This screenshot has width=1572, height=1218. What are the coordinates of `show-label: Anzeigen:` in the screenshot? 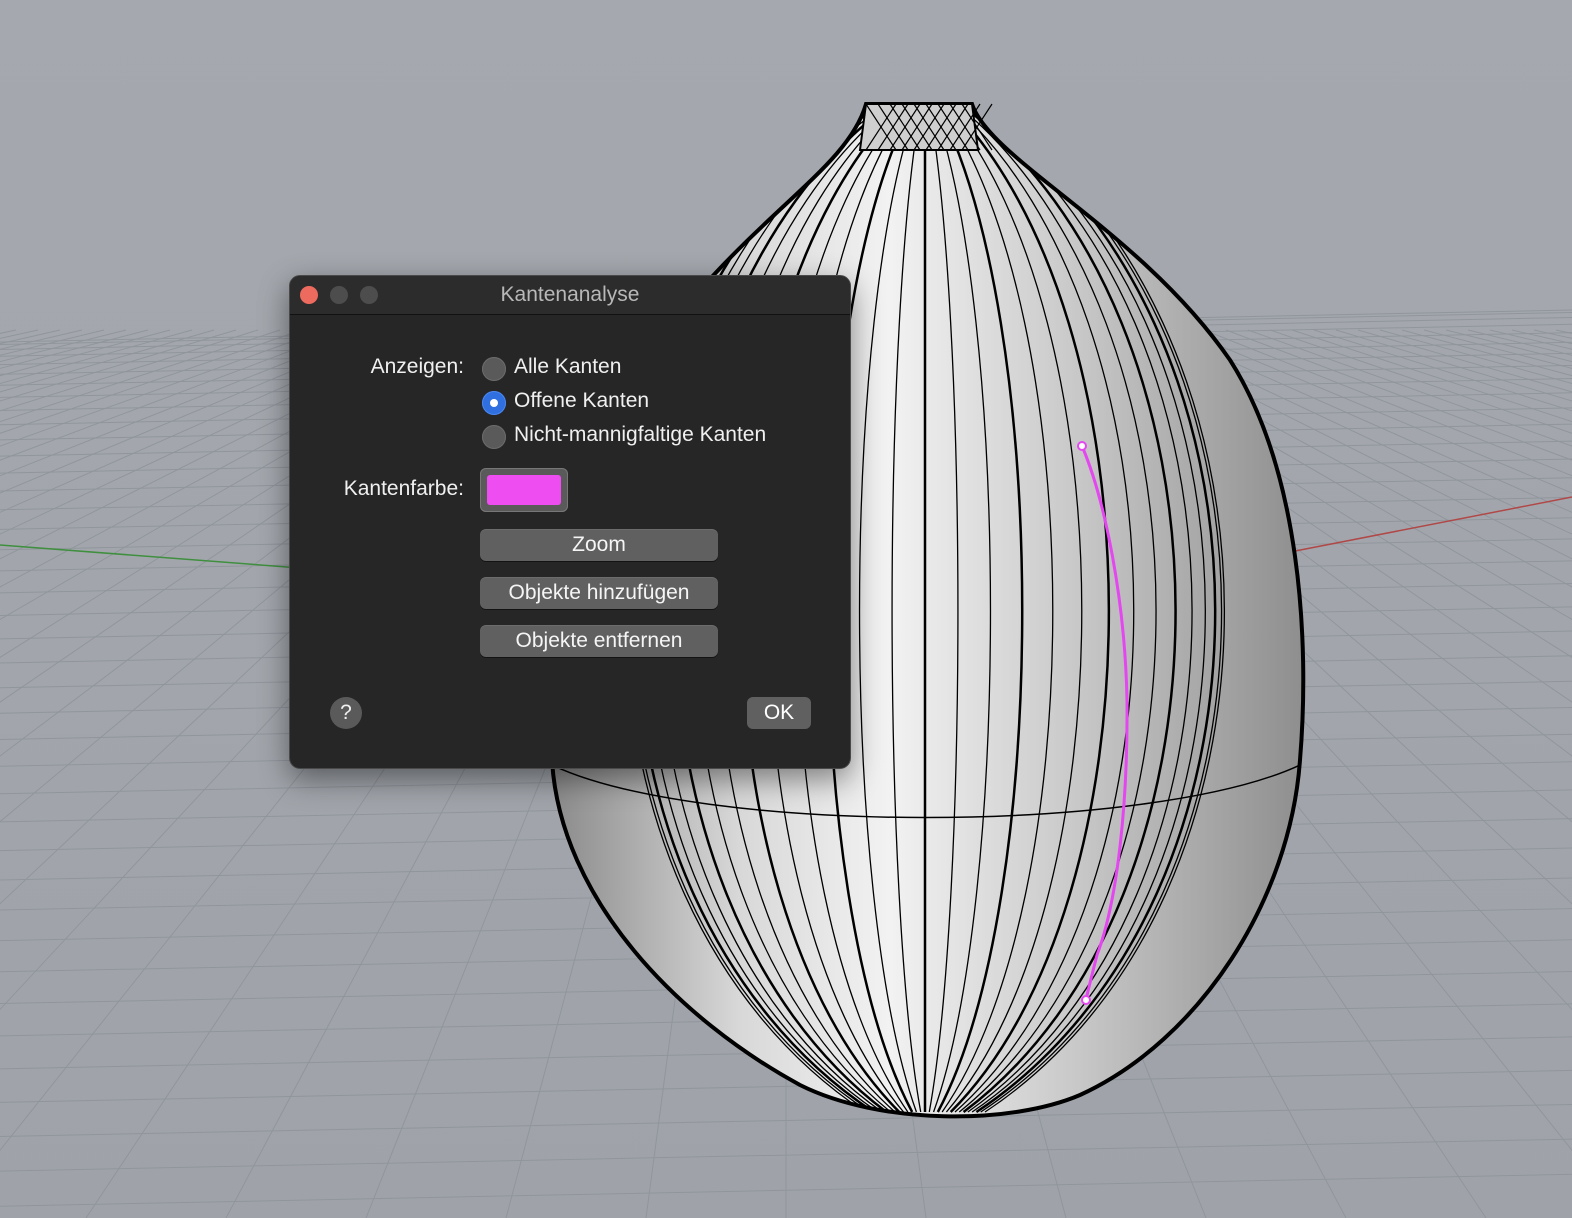 It's located at (417, 366).